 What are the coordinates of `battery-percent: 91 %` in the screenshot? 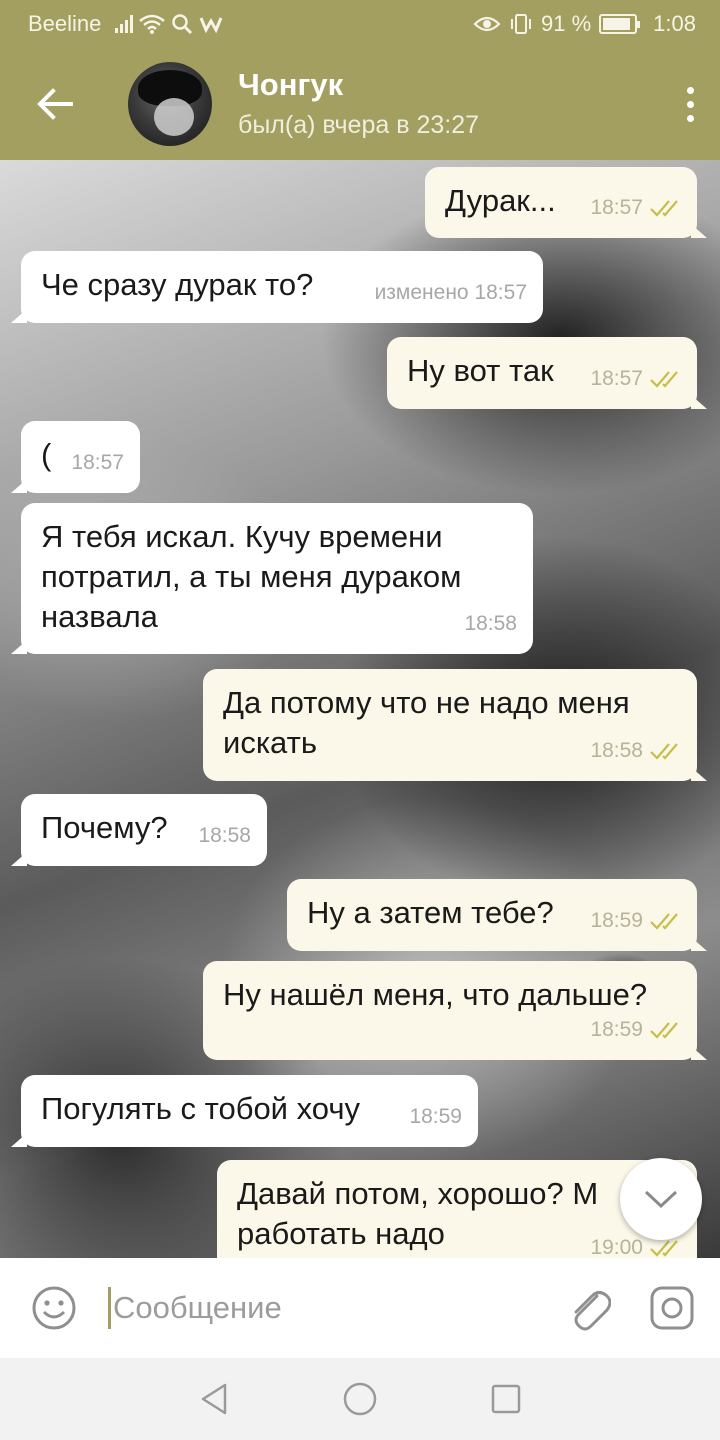 It's located at (566, 23).